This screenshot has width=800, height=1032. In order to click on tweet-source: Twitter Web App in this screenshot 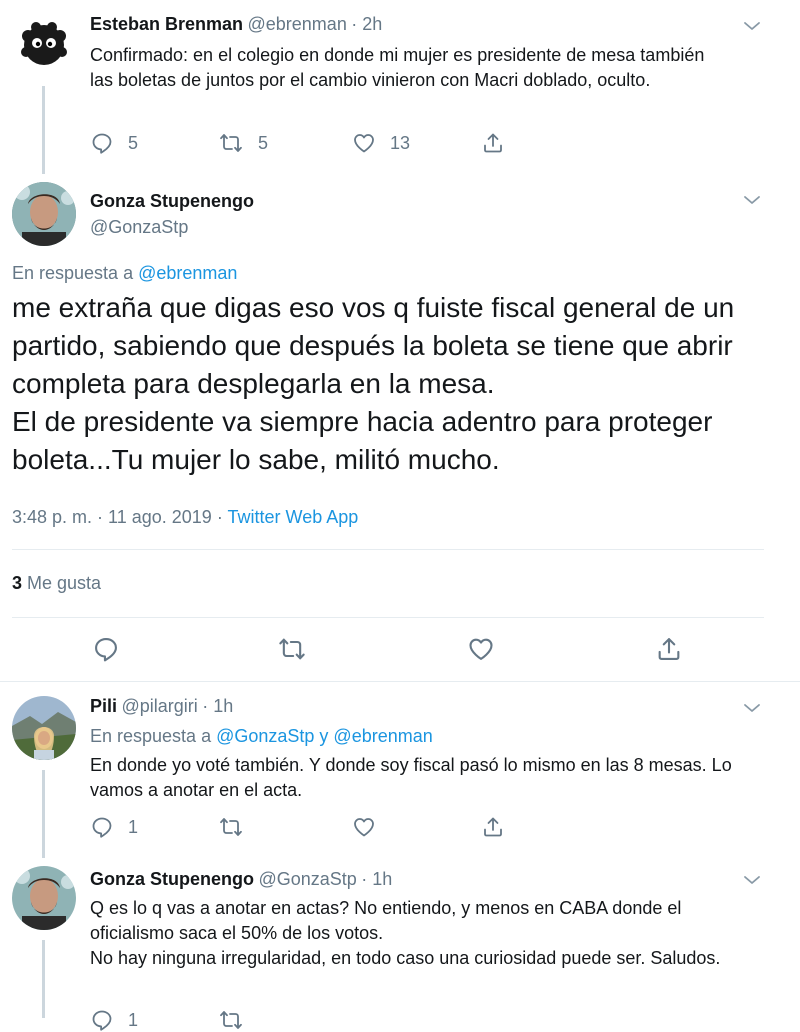, I will do `click(293, 517)`.